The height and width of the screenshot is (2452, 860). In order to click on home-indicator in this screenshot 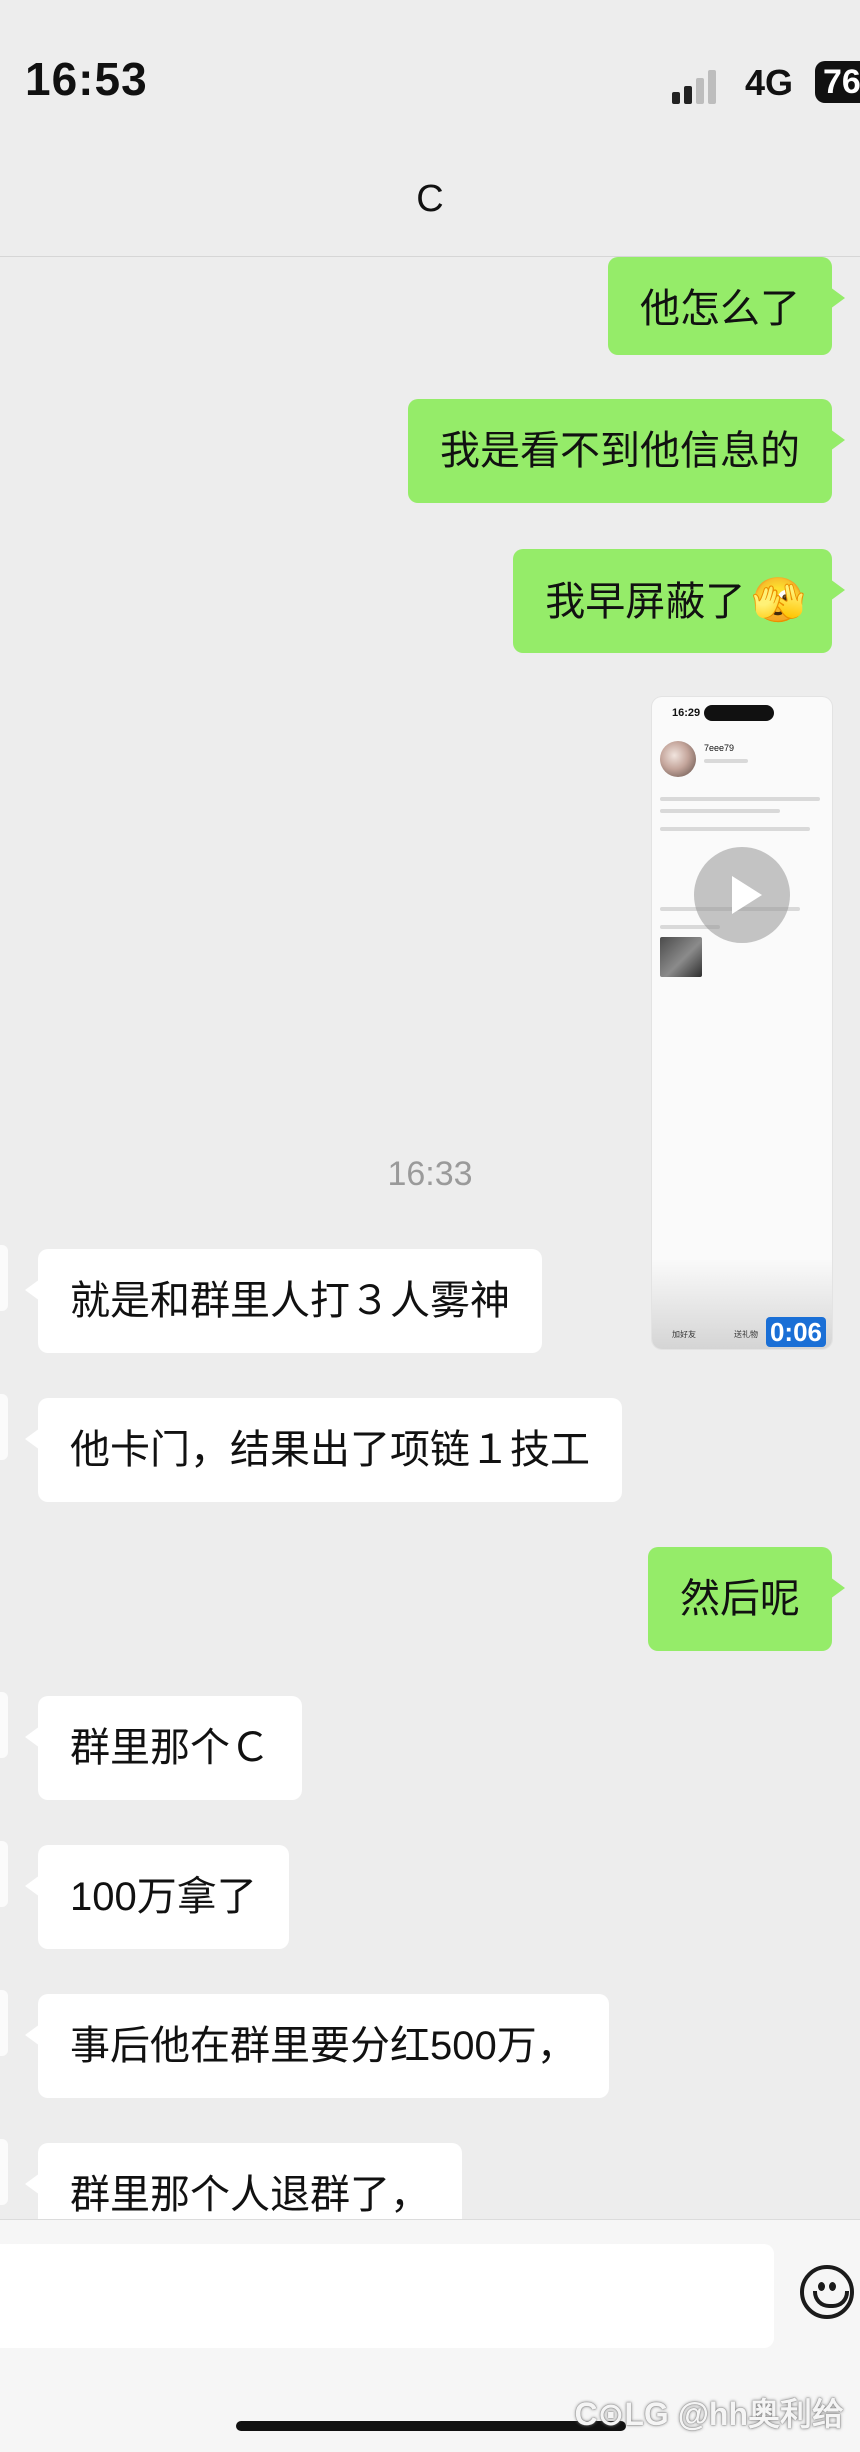, I will do `click(431, 2426)`.